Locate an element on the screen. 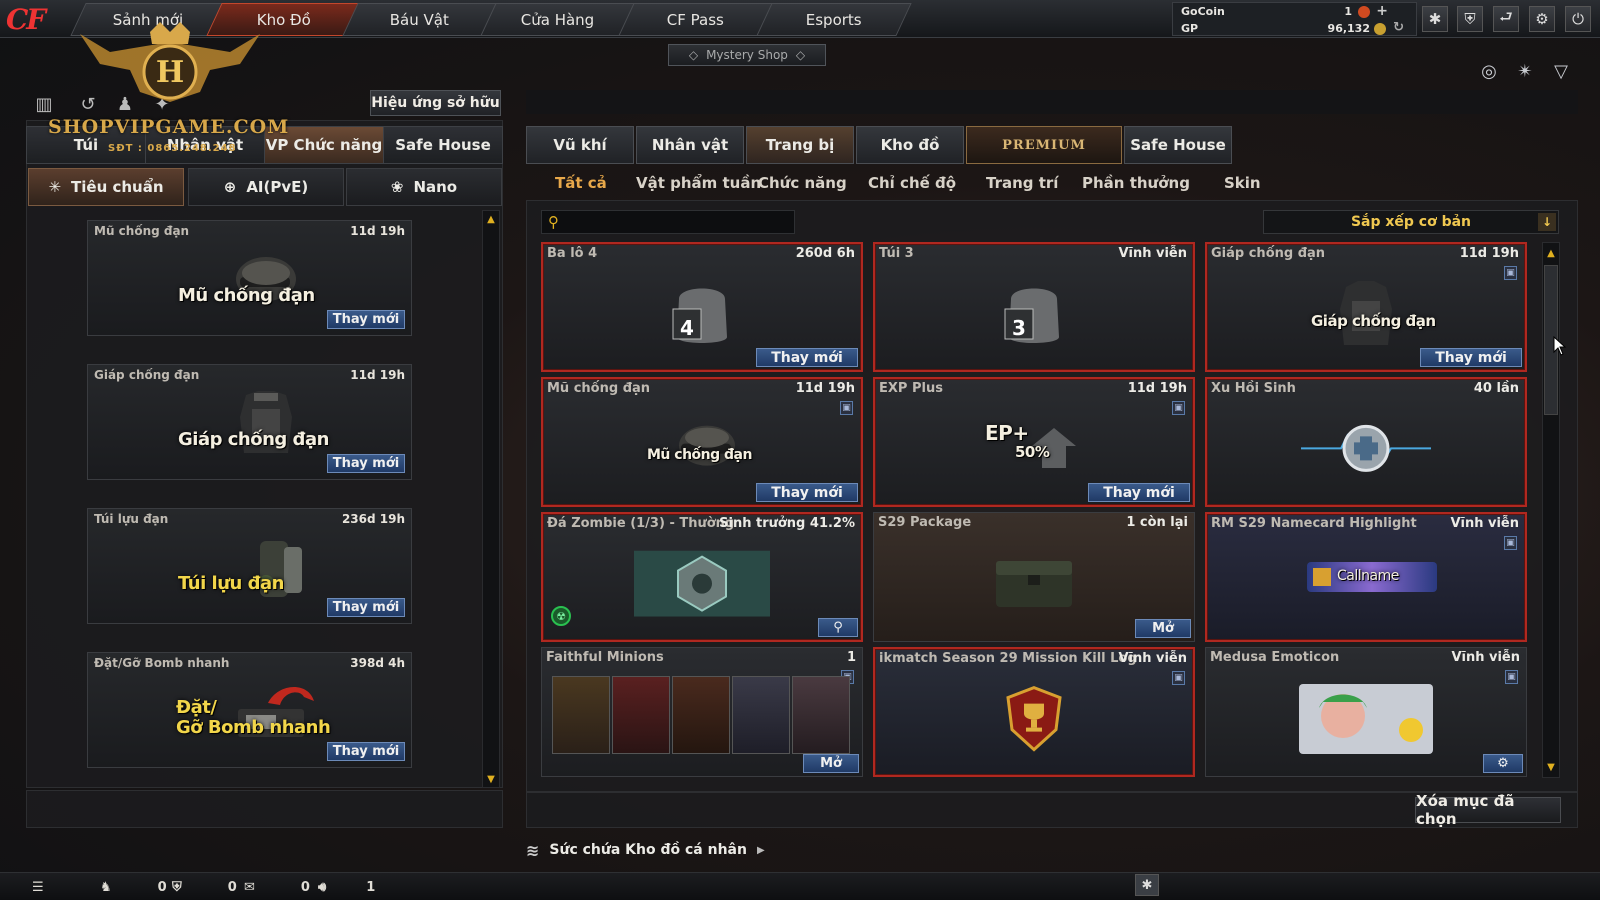  biohazard-icon is located at coordinates (702, 583).